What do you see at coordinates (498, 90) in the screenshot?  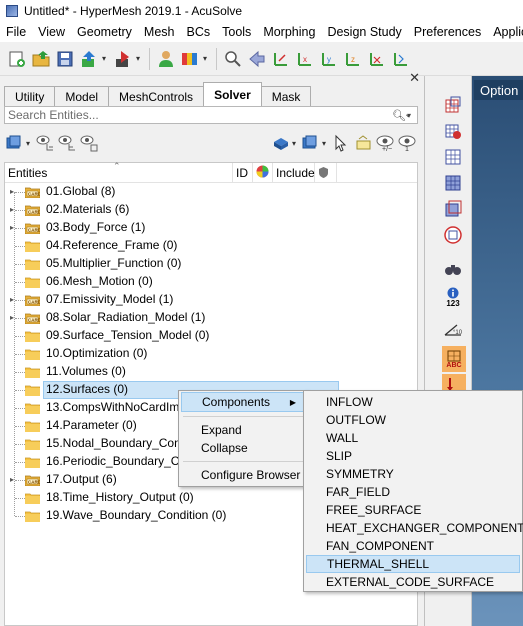 I see `option-tab: Option` at bounding box center [498, 90].